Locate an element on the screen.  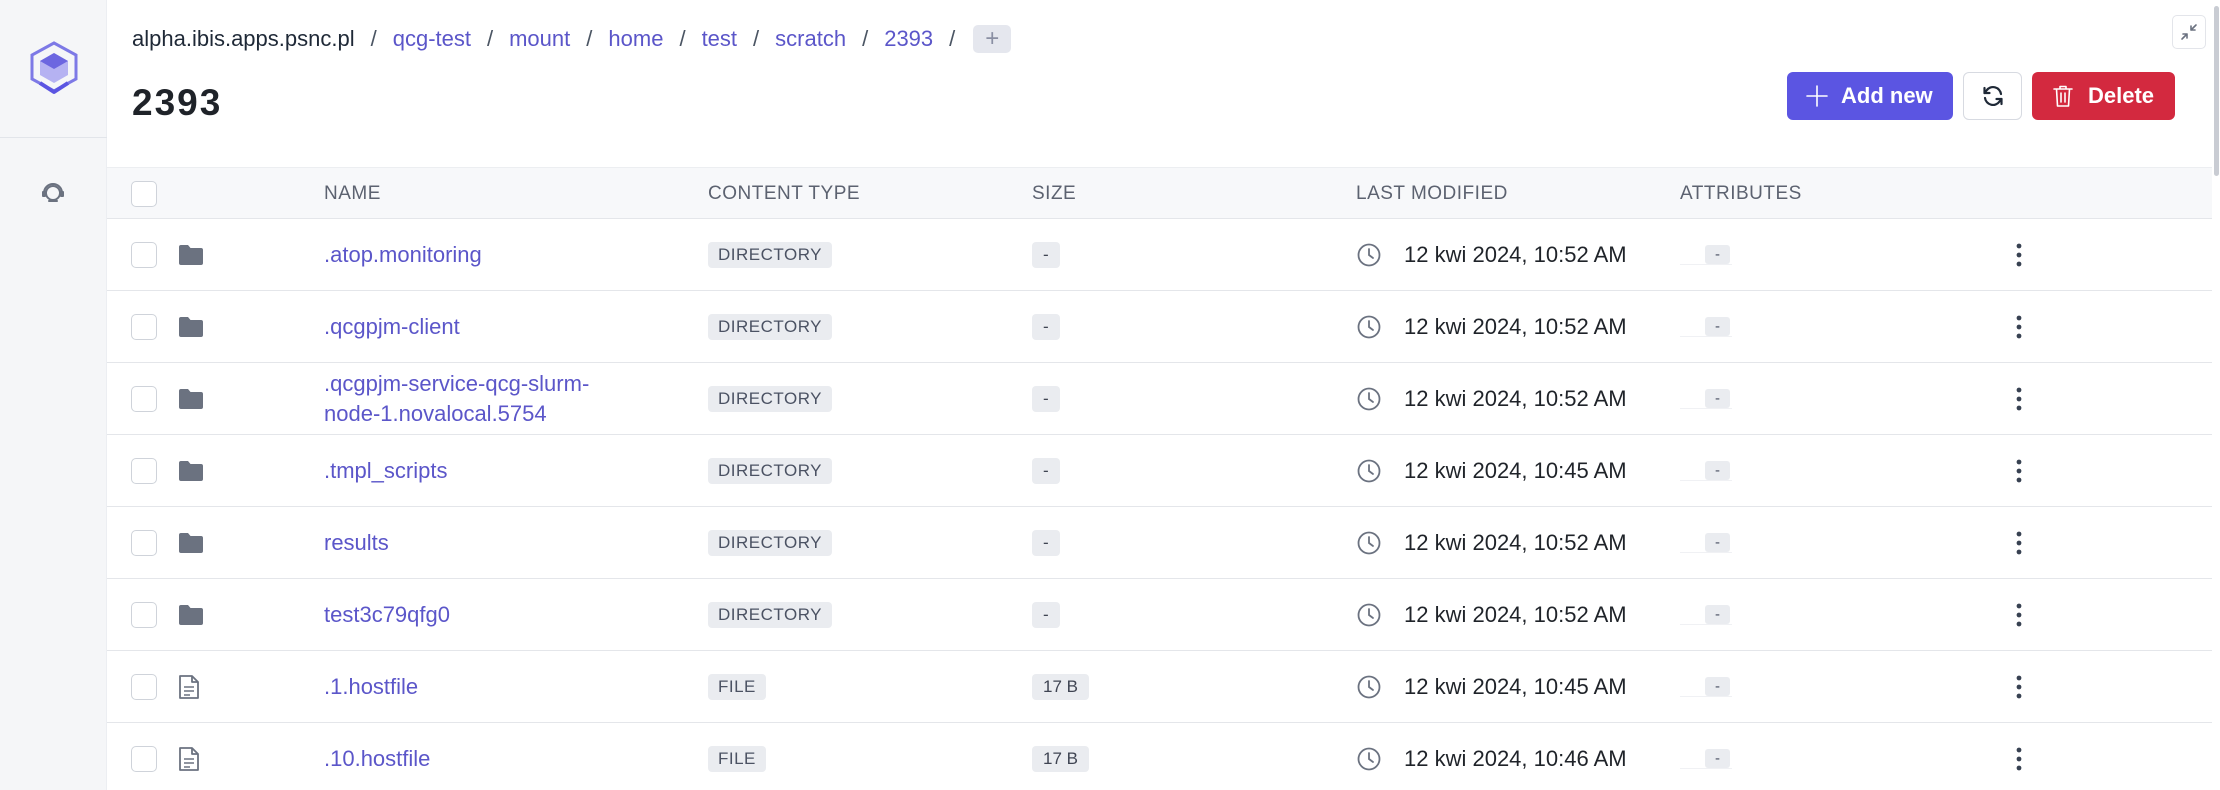
row-name-link: .1.hostfile is located at coordinates (371, 687).